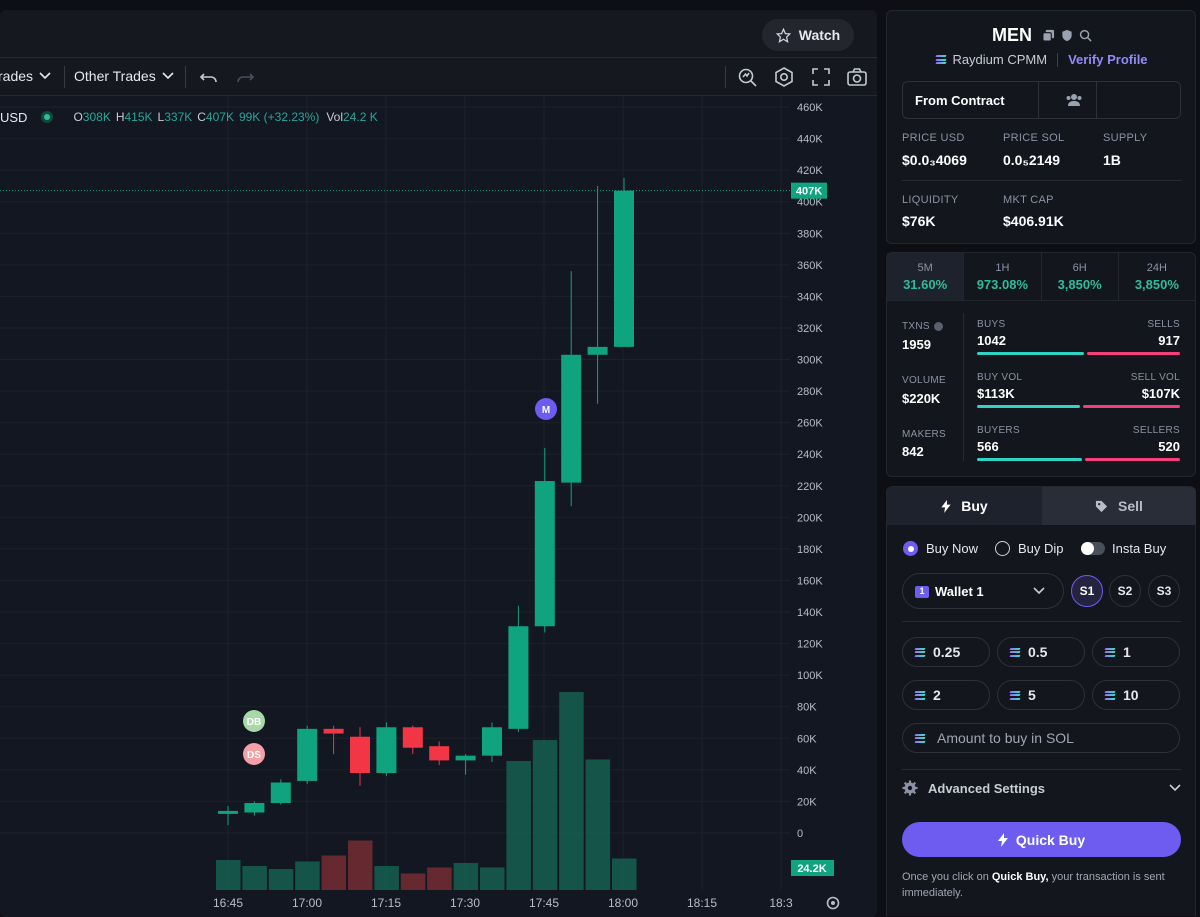 Image resolution: width=1200 pixels, height=917 pixels. Describe the element at coordinates (946, 695) in the screenshot. I see `amount-button: 2` at that location.